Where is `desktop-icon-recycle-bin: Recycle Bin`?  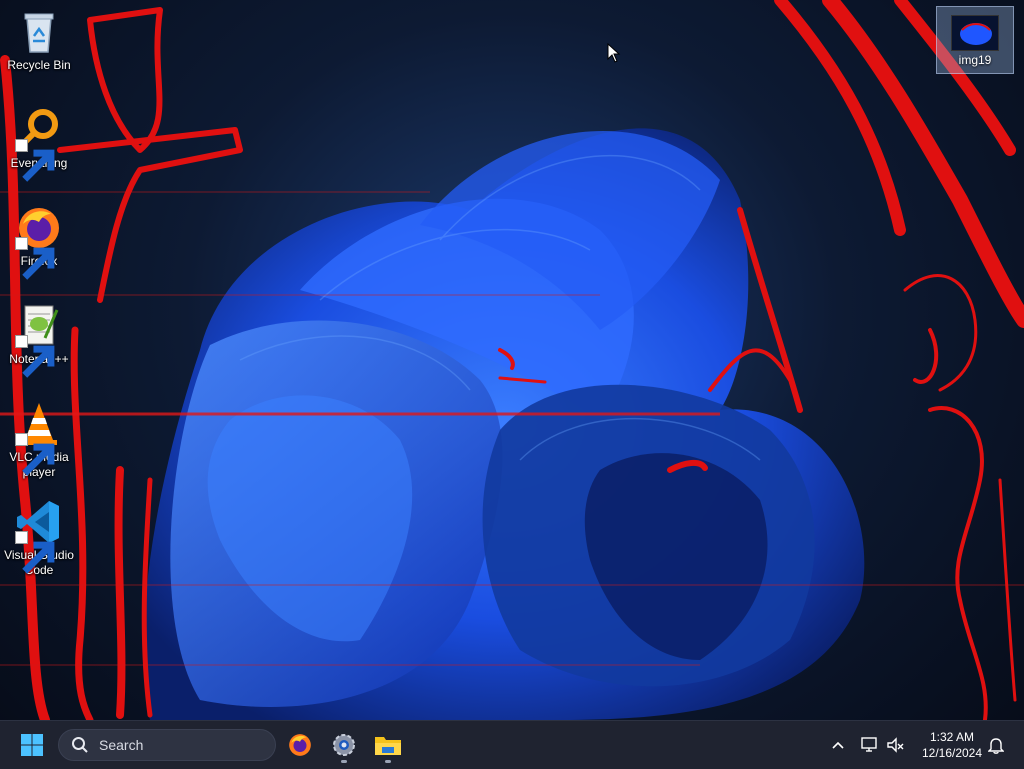 desktop-icon-recycle-bin: Recycle Bin is located at coordinates (39, 40).